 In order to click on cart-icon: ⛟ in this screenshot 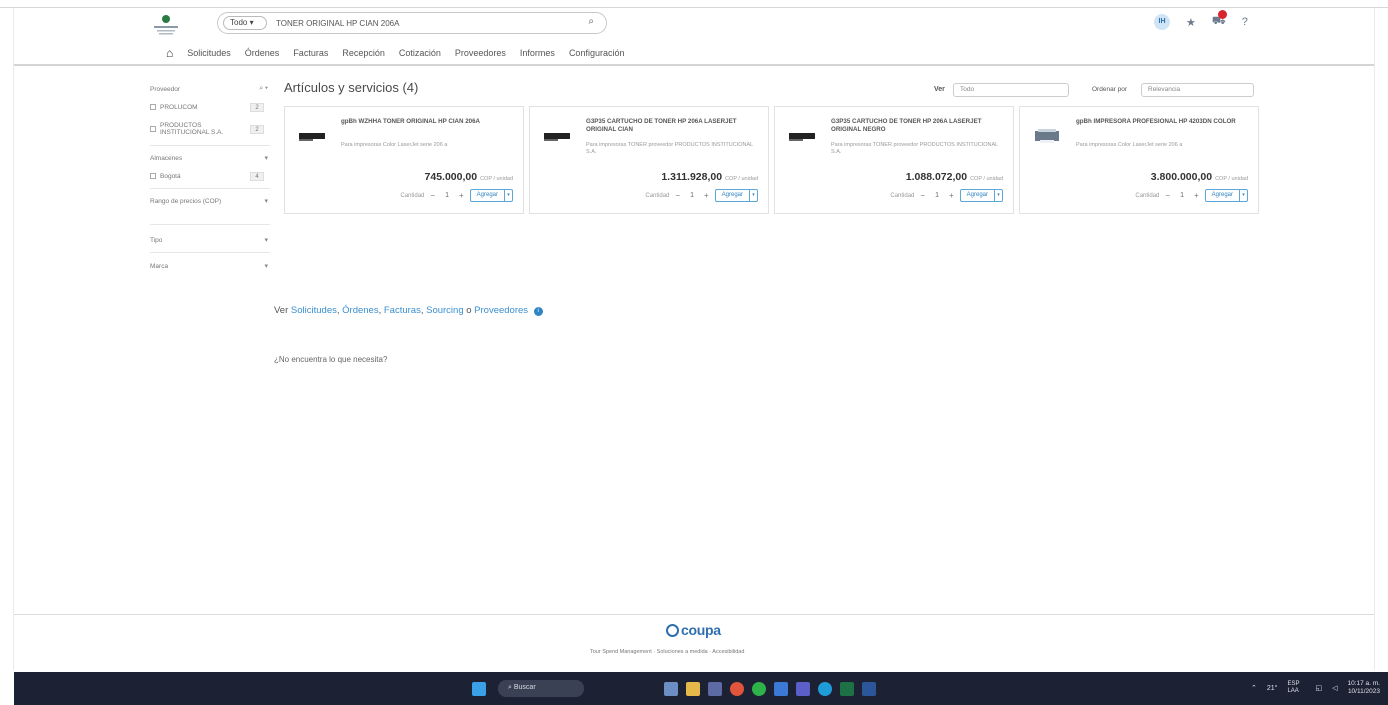, I will do `click(1219, 19)`.